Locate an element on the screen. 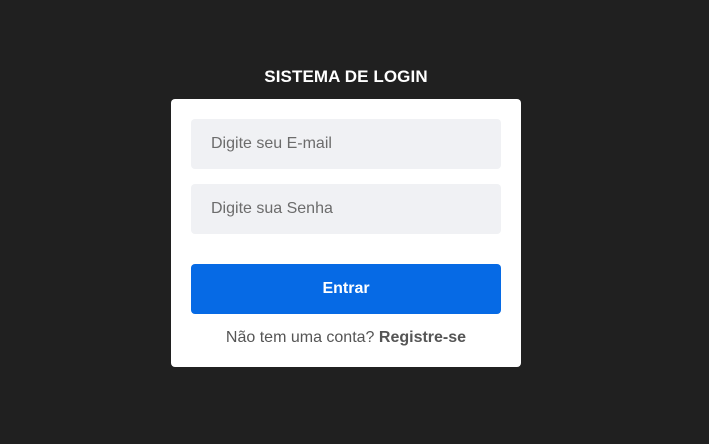 Image resolution: width=709 pixels, height=444 pixels. password-field is located at coordinates (346, 209).